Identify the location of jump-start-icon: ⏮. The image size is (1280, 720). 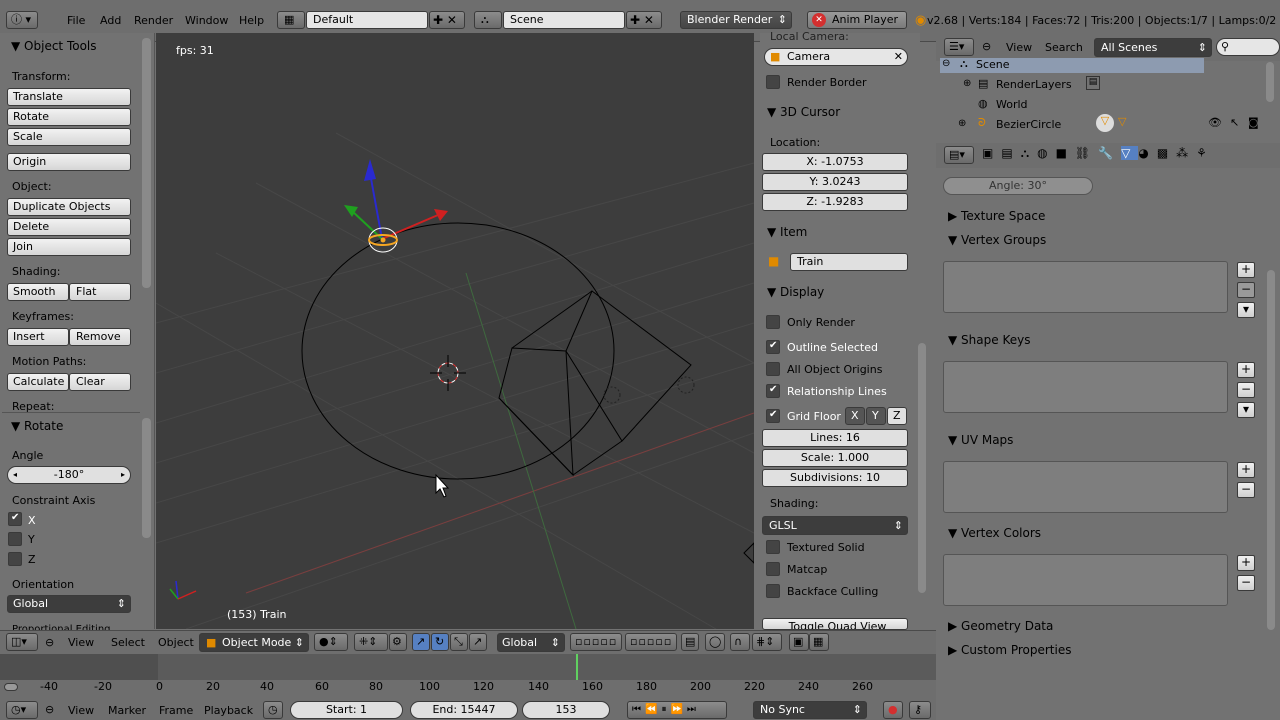
(638, 709).